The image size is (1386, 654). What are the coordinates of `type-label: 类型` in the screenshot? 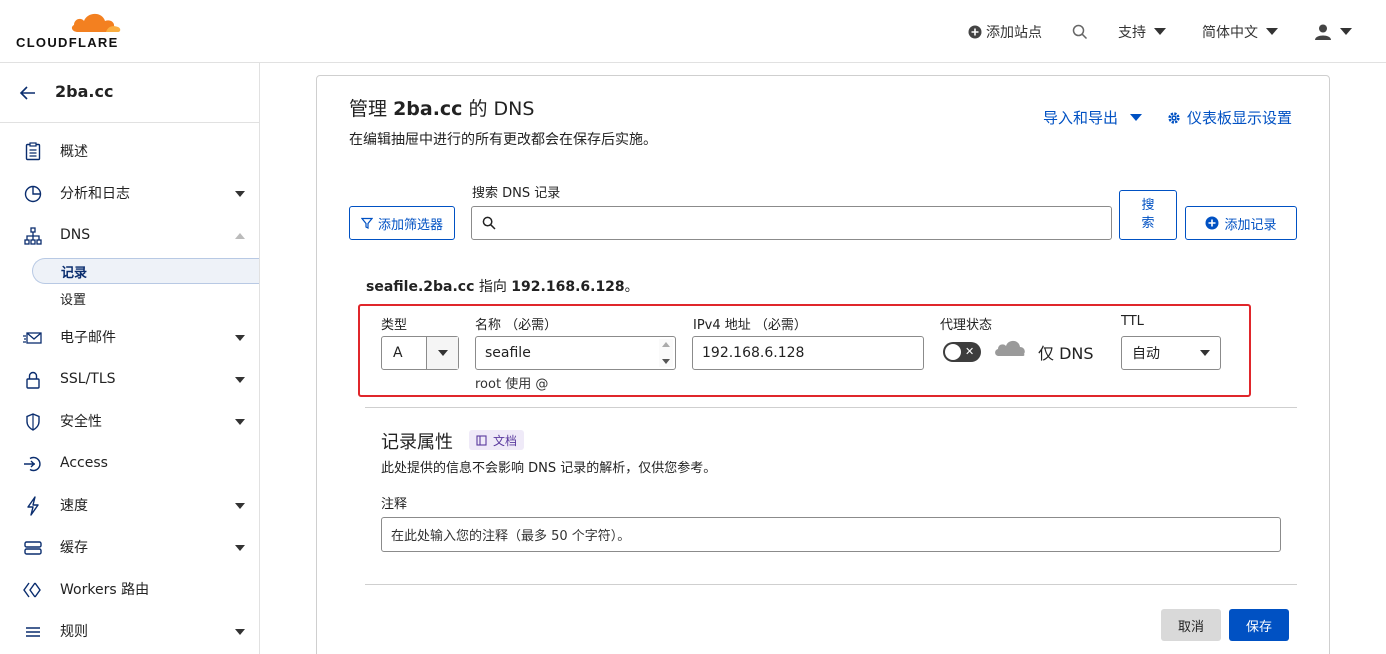 It's located at (394, 325).